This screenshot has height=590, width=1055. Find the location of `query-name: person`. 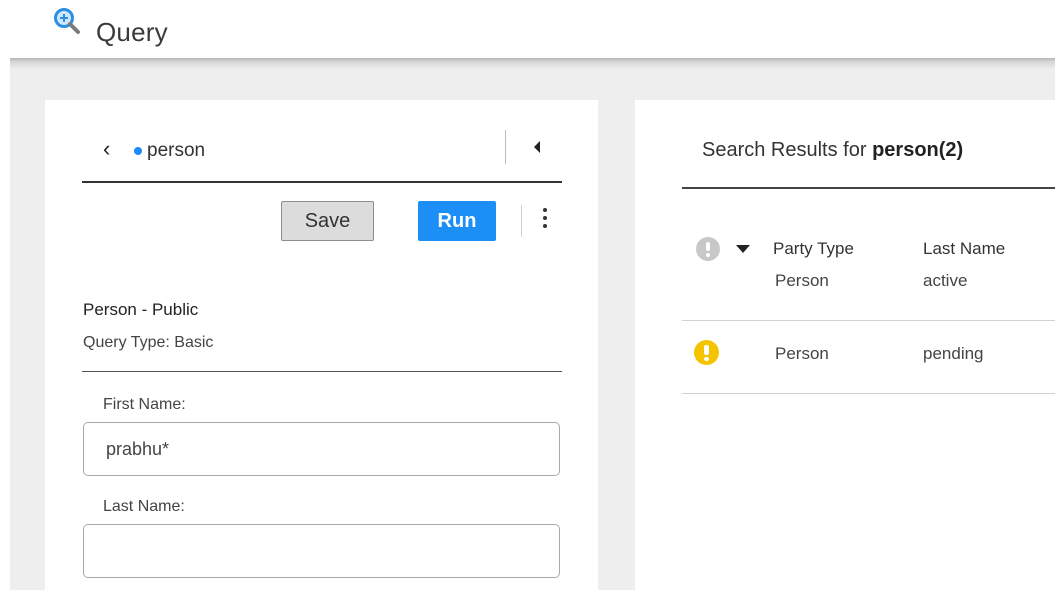

query-name: person is located at coordinates (176, 150).